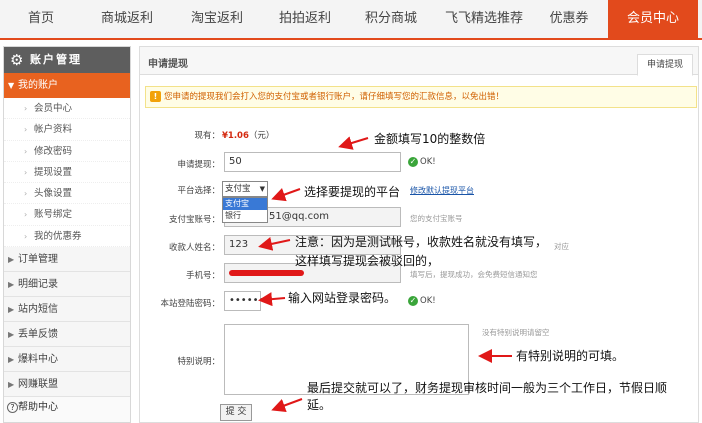 Image resolution: width=702 pixels, height=423 pixels. I want to click on annotation-submit-line1: 最后提交就可以了，财务提现审核时间一般为三个工作日，节假日顺, so click(487, 388).